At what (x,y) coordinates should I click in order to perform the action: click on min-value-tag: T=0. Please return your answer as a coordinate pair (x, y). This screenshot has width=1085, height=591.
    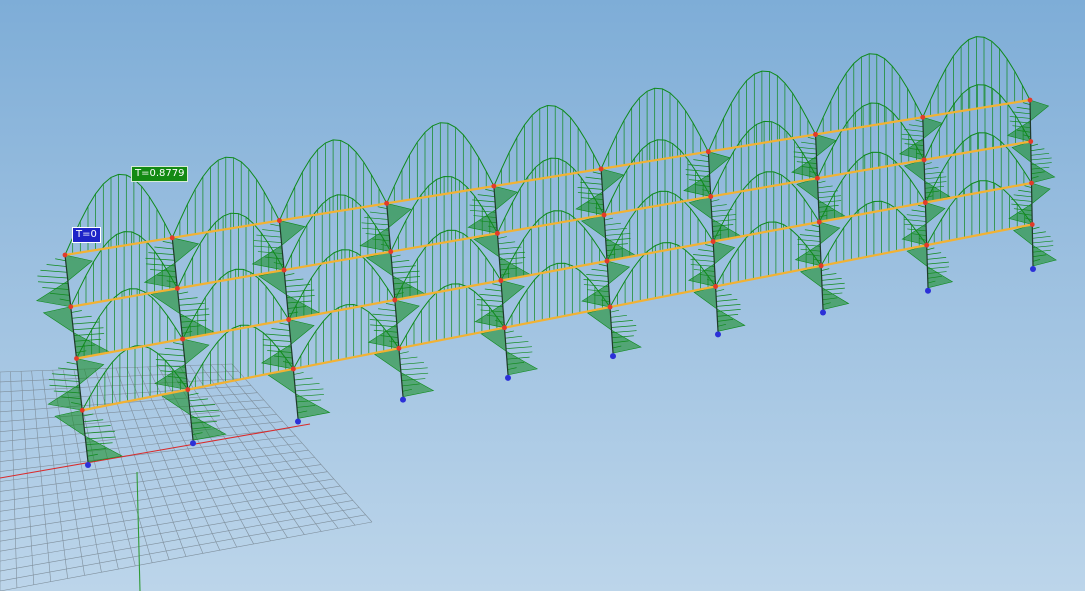
    Looking at the image, I should click on (86, 235).